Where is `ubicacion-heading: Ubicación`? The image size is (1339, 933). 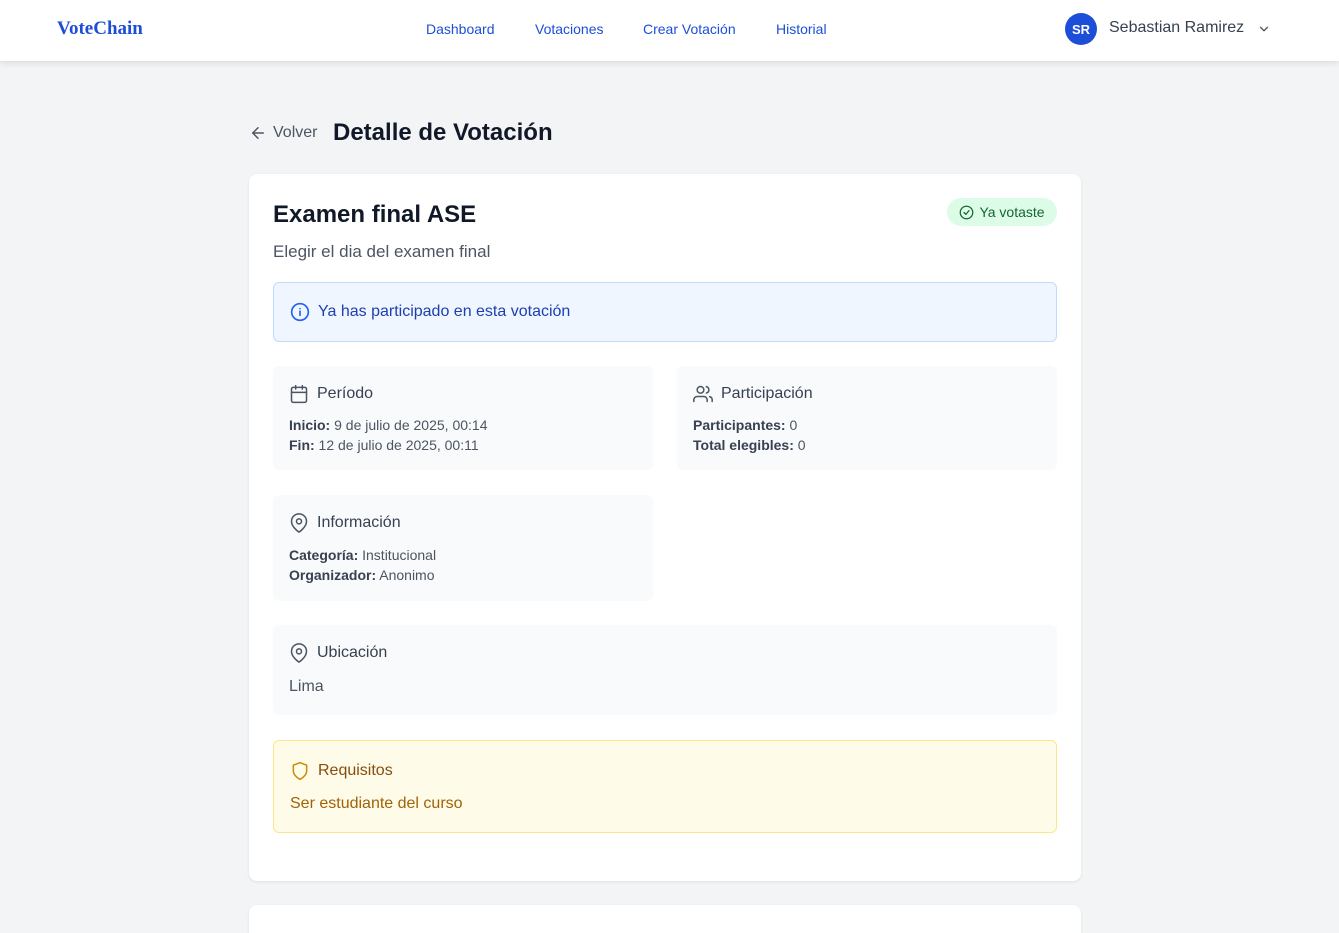 ubicacion-heading: Ubicación is located at coordinates (338, 653).